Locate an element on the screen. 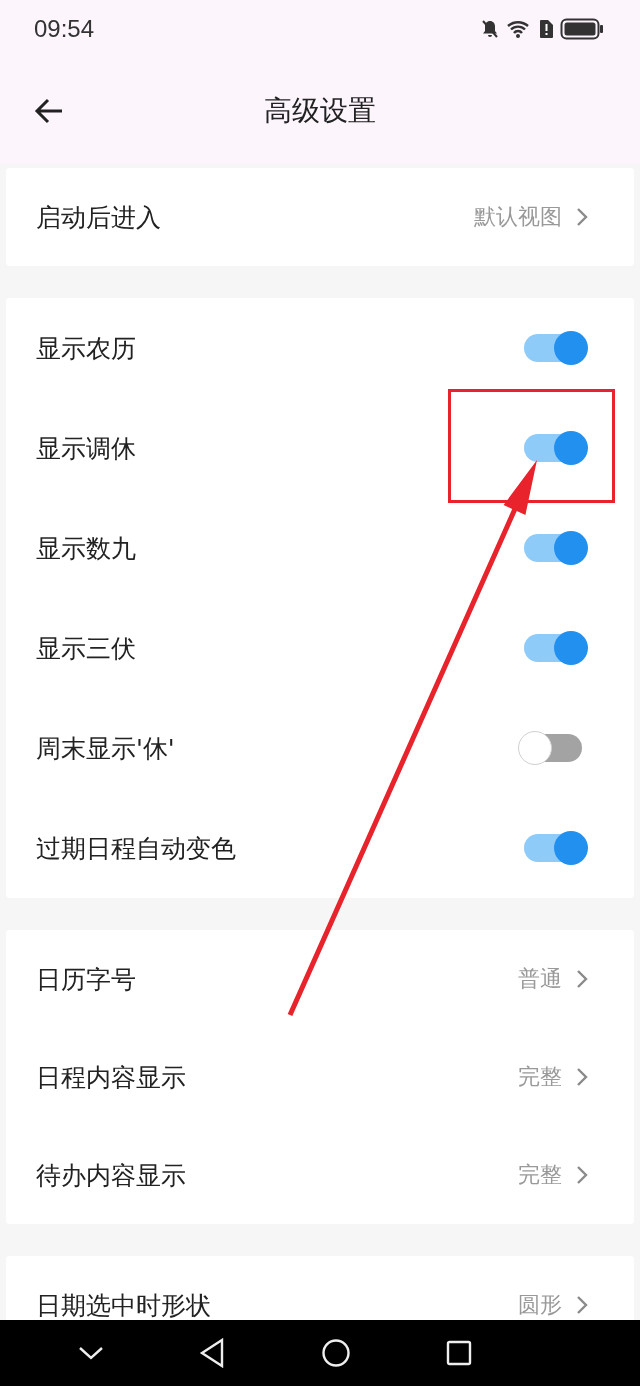  setting-label: 启动后进入 is located at coordinates (99, 217).